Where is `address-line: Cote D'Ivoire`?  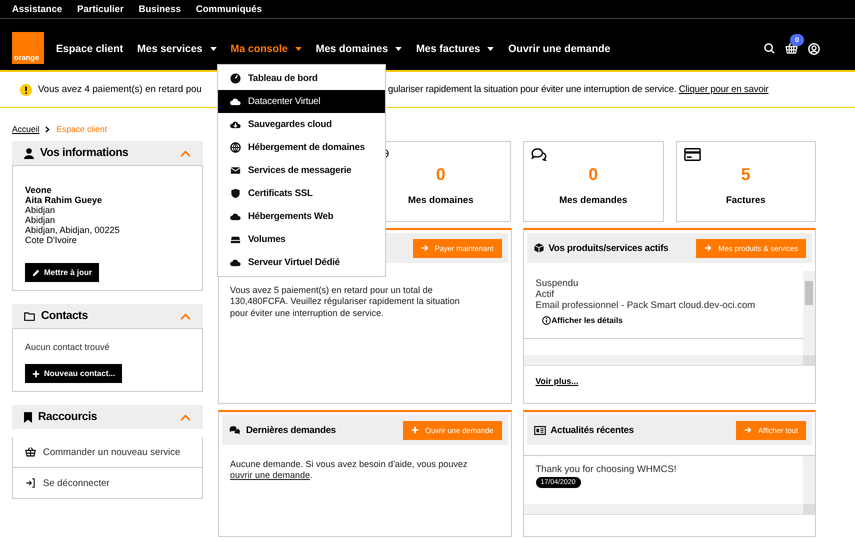
address-line: Cote D'Ivoire is located at coordinates (51, 240).